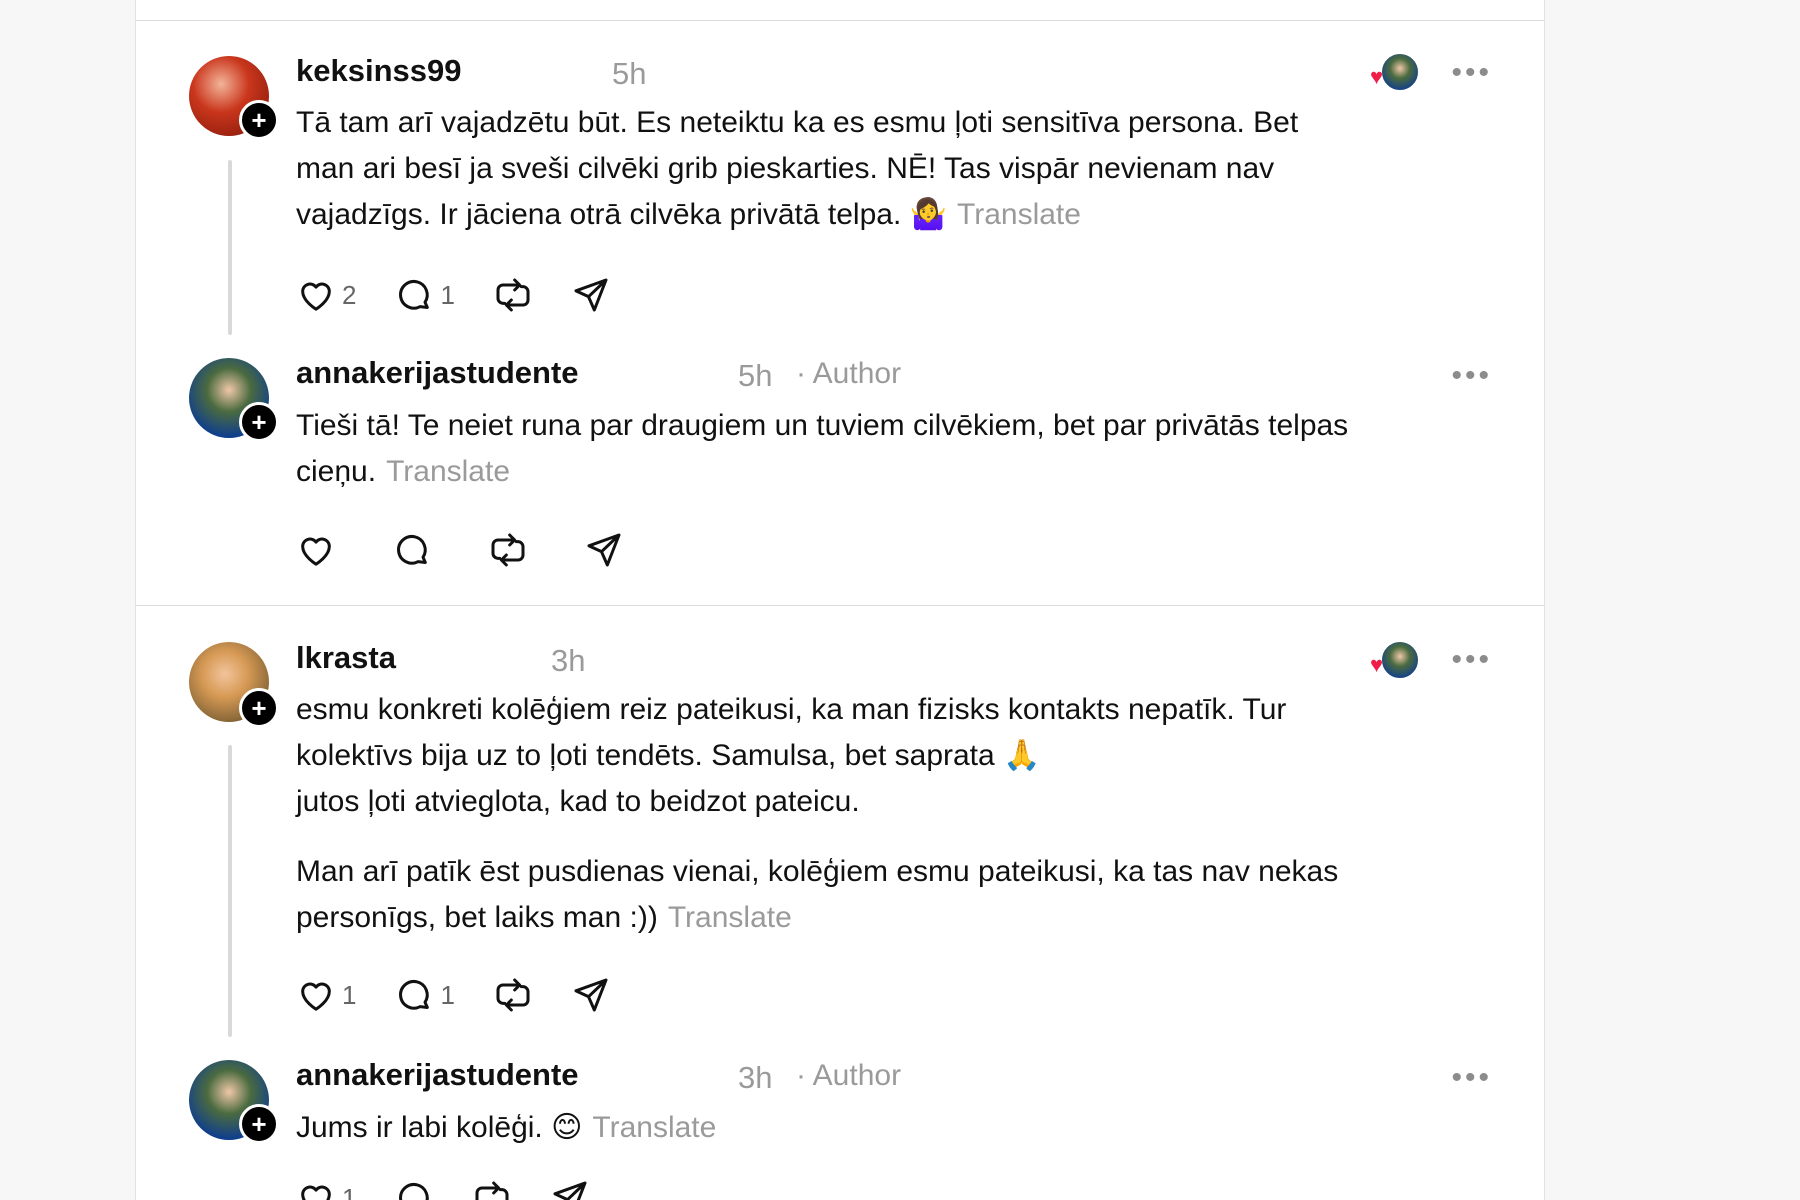  What do you see at coordinates (1022, 755) in the screenshot?
I see `folded-hands-emoji: 🙏` at bounding box center [1022, 755].